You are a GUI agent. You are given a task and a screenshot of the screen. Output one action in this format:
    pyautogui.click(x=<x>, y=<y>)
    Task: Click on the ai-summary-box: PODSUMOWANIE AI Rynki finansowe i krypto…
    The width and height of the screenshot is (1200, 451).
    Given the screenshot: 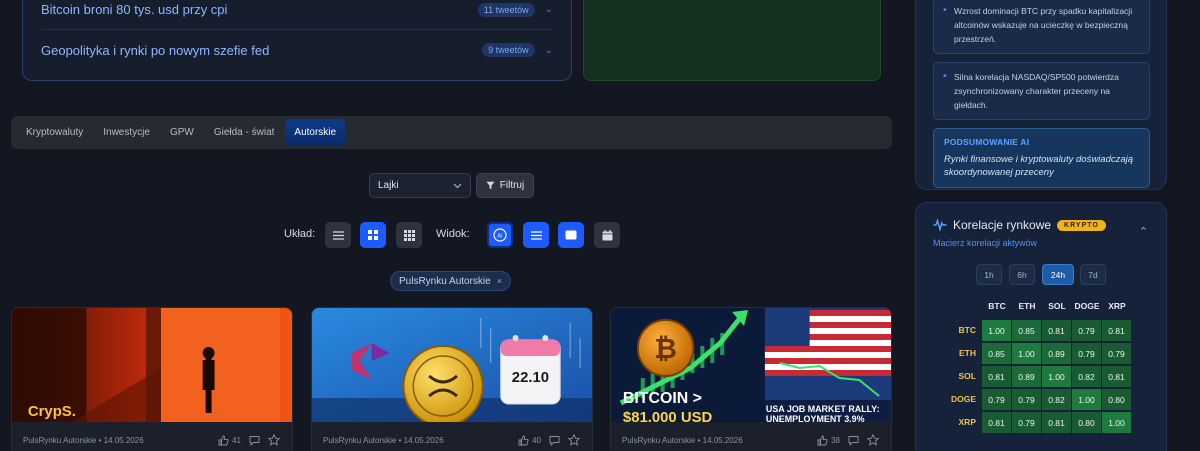 What is the action you would take?
    pyautogui.click(x=1041, y=158)
    